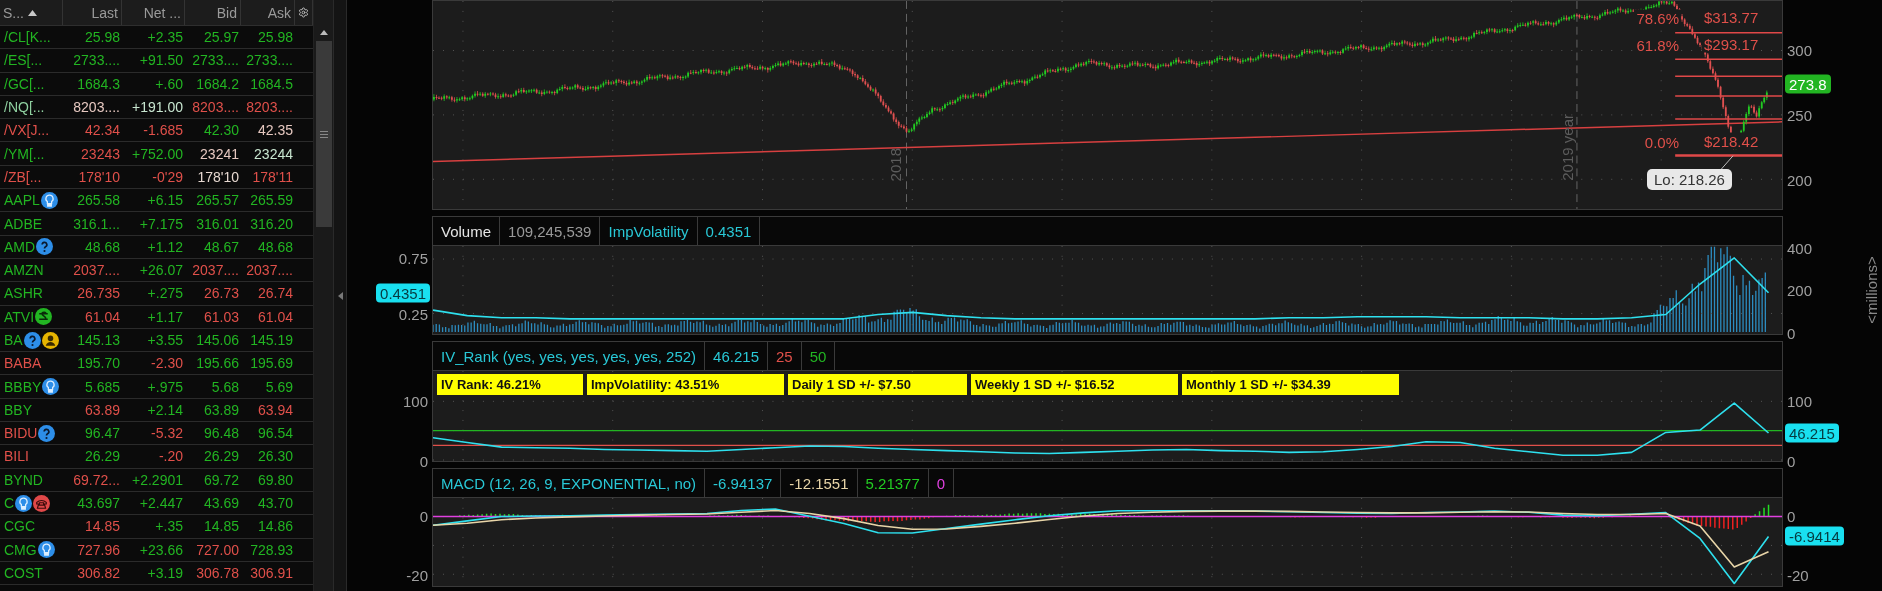 This screenshot has height=591, width=1882. What do you see at coordinates (323, 295) in the screenshot?
I see `scrollbar` at bounding box center [323, 295].